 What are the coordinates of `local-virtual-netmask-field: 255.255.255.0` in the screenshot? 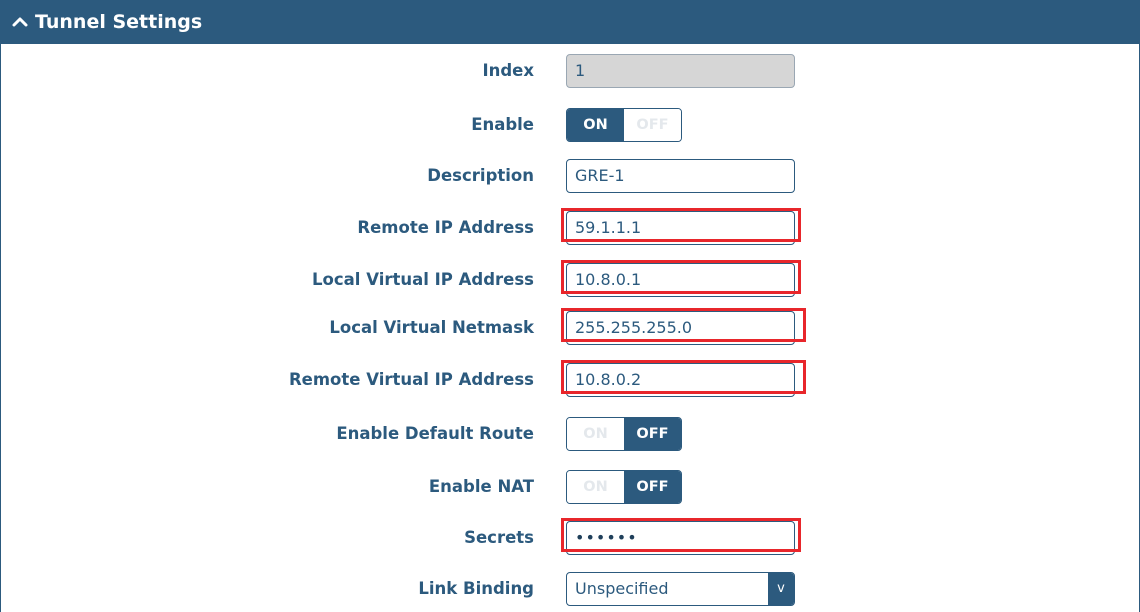 It's located at (680, 328).